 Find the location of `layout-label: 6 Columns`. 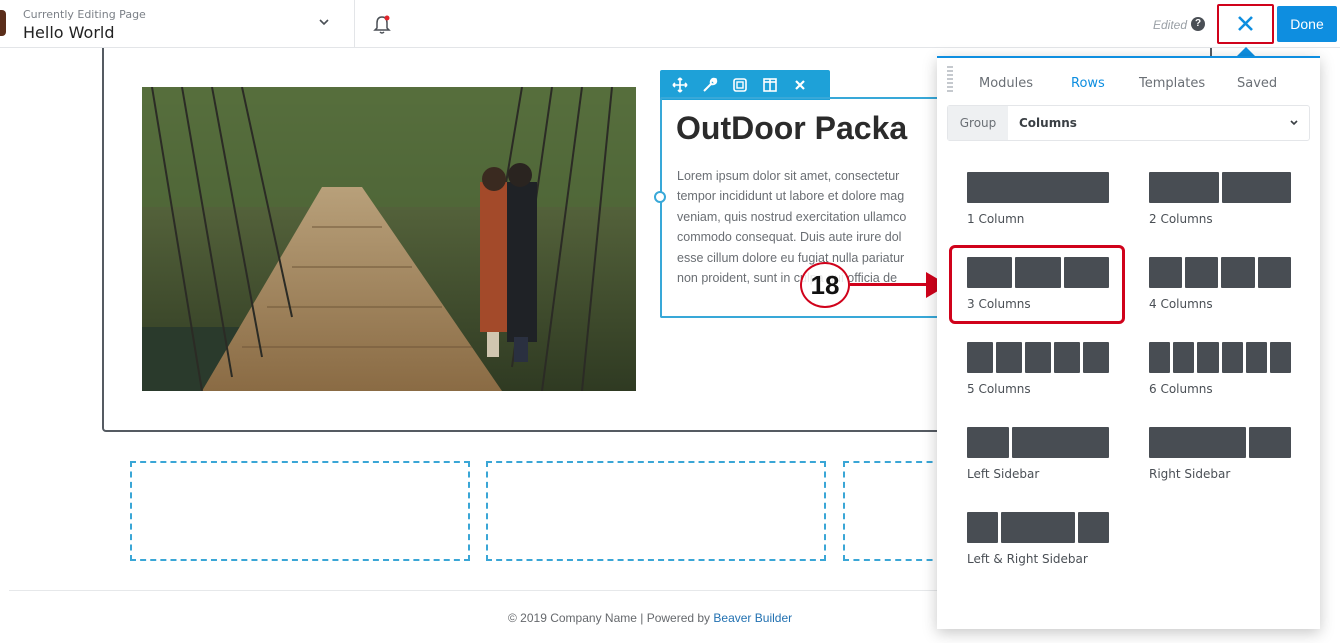

layout-label: 6 Columns is located at coordinates (1181, 389).